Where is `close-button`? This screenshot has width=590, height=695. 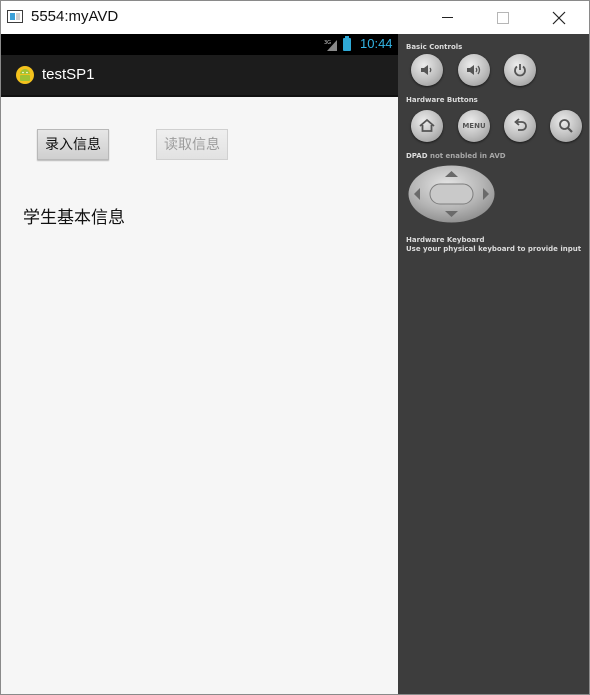 close-button is located at coordinates (559, 17).